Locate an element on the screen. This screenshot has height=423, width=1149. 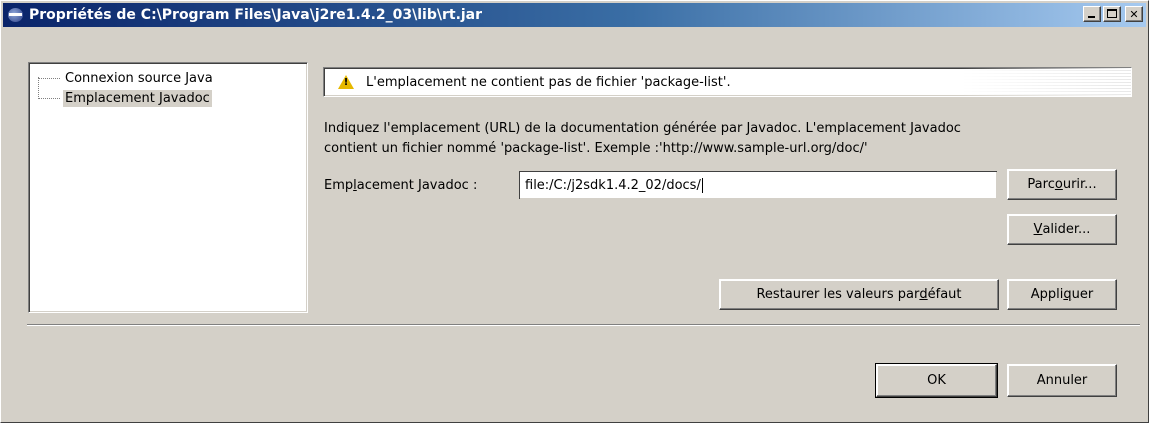
eclipse-icon is located at coordinates (16, 15).